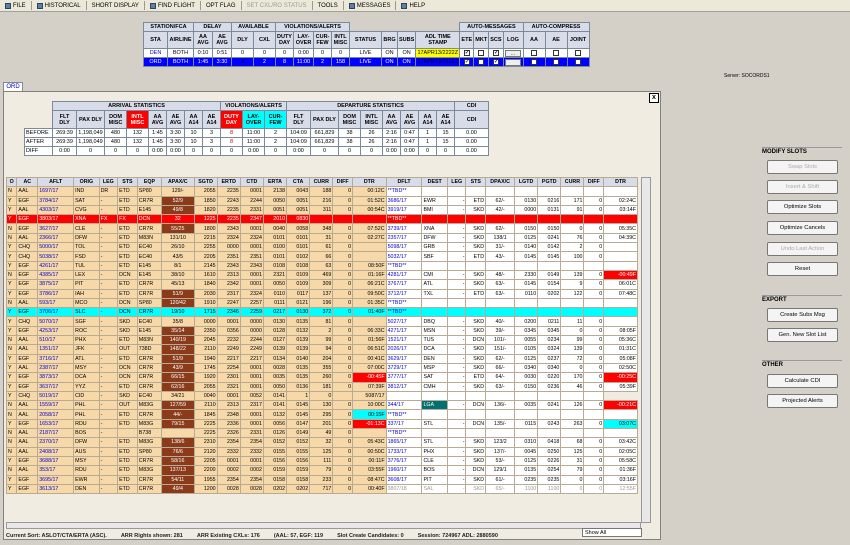  What do you see at coordinates (149, 358) in the screenshot?
I see `cell-eqp: CR7R` at bounding box center [149, 358].